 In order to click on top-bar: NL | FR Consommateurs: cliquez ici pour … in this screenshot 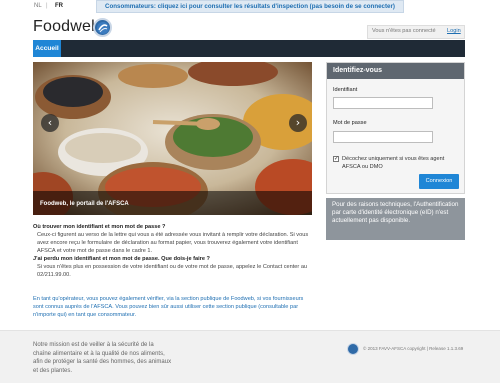, I will do `click(250, 8)`.